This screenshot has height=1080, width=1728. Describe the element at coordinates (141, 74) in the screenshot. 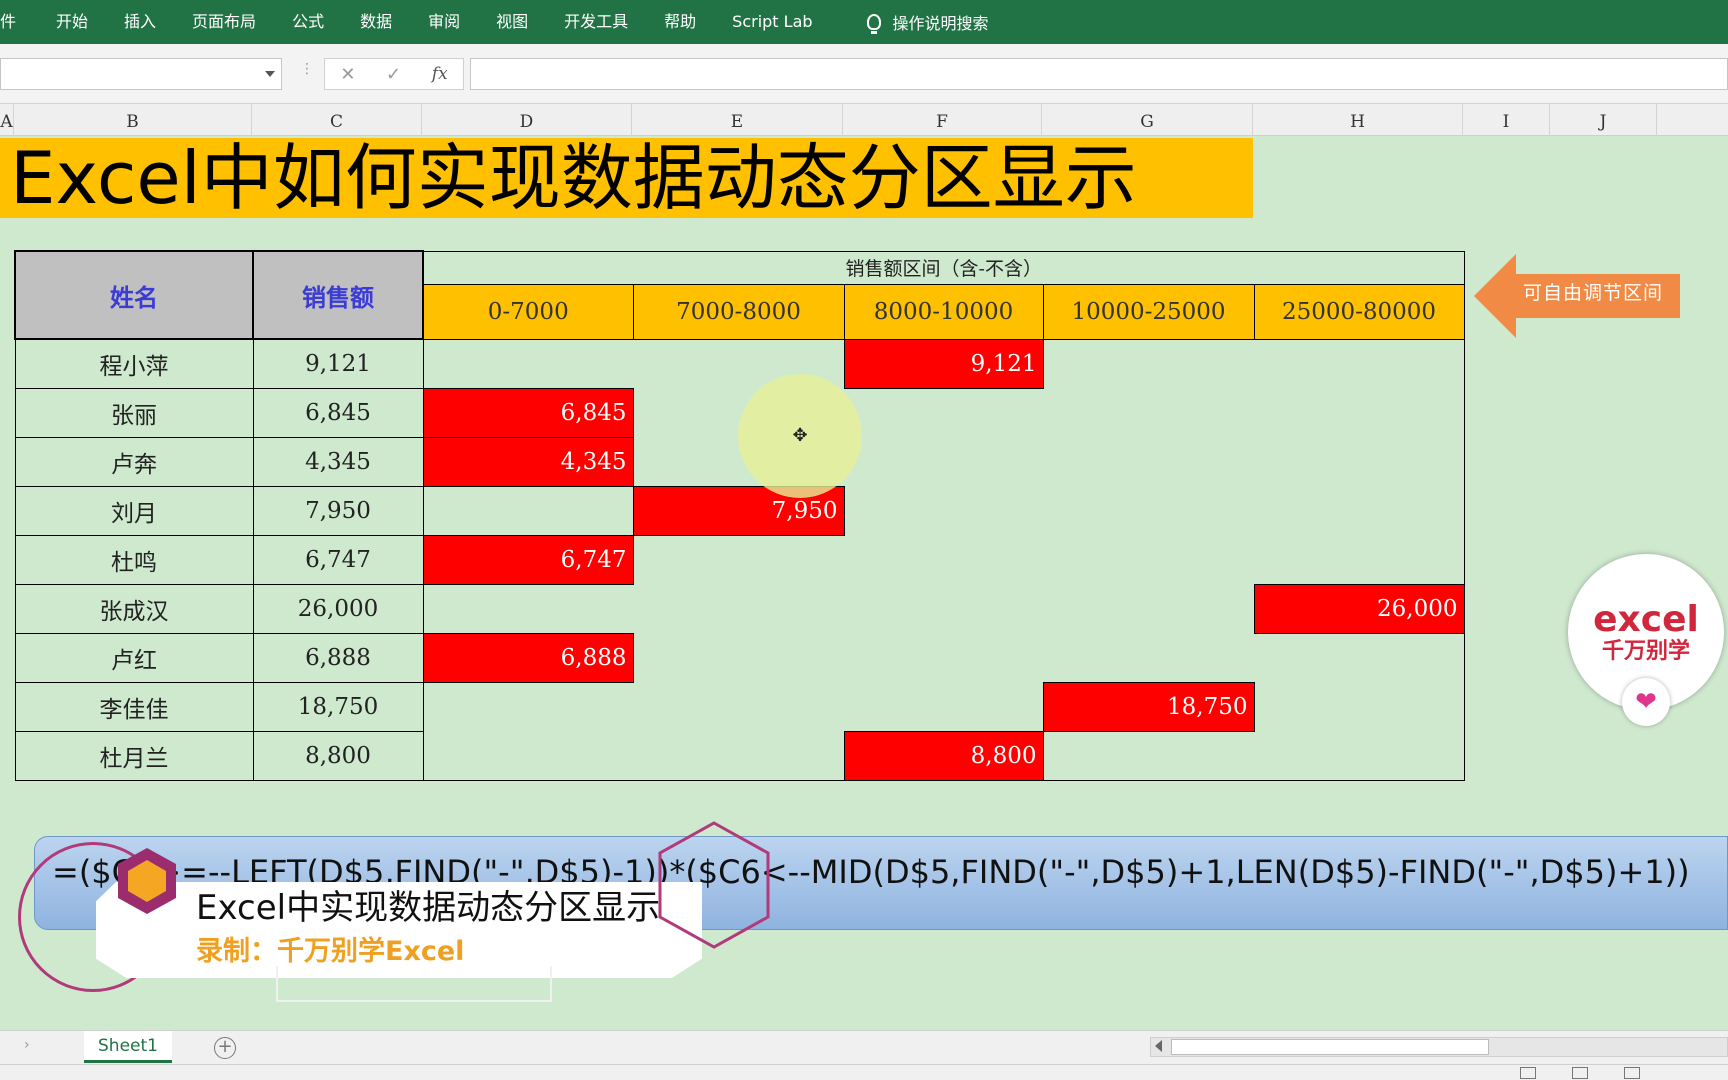

I see `name-box` at that location.